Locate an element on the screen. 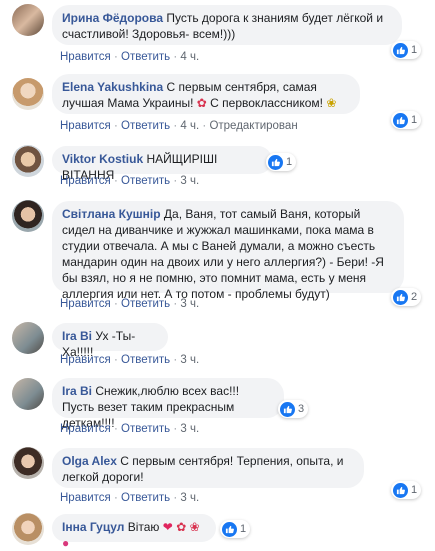 This screenshot has width=435, height=551. comment-author: Olga Alex is located at coordinates (89, 461).